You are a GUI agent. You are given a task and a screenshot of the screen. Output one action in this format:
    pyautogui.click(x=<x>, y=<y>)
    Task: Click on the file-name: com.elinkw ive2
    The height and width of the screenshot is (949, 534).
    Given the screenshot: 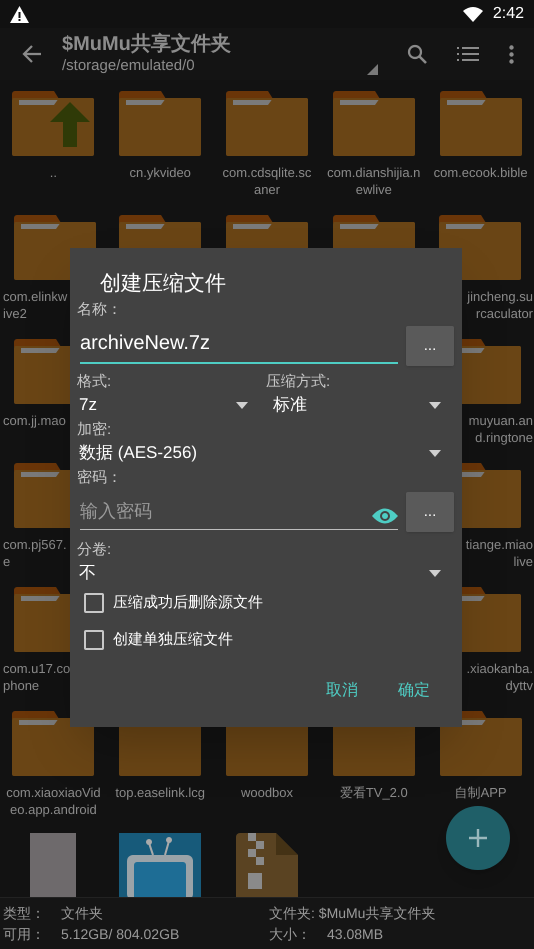 What is the action you would take?
    pyautogui.click(x=35, y=305)
    